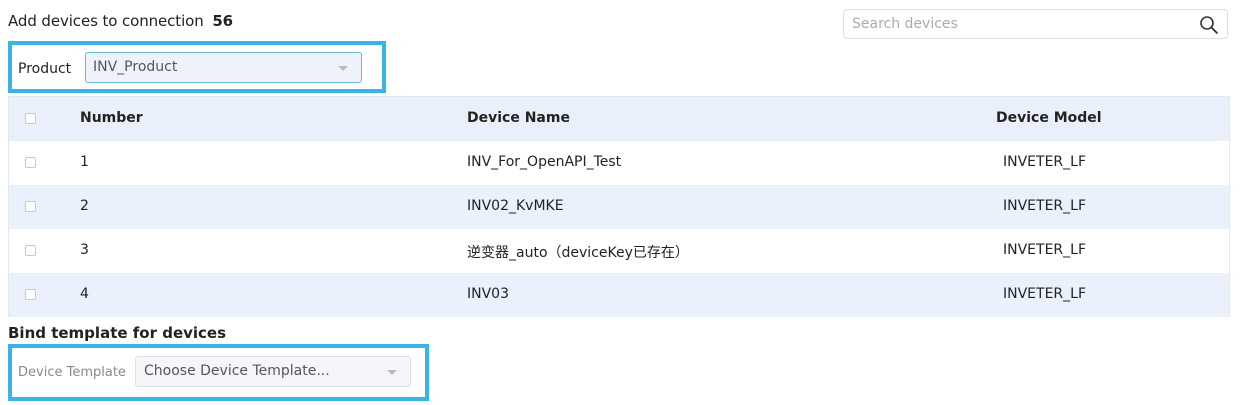 Image resolution: width=1241 pixels, height=405 pixels. What do you see at coordinates (106, 21) in the screenshot?
I see `page-title-text: Add devices to connection` at bounding box center [106, 21].